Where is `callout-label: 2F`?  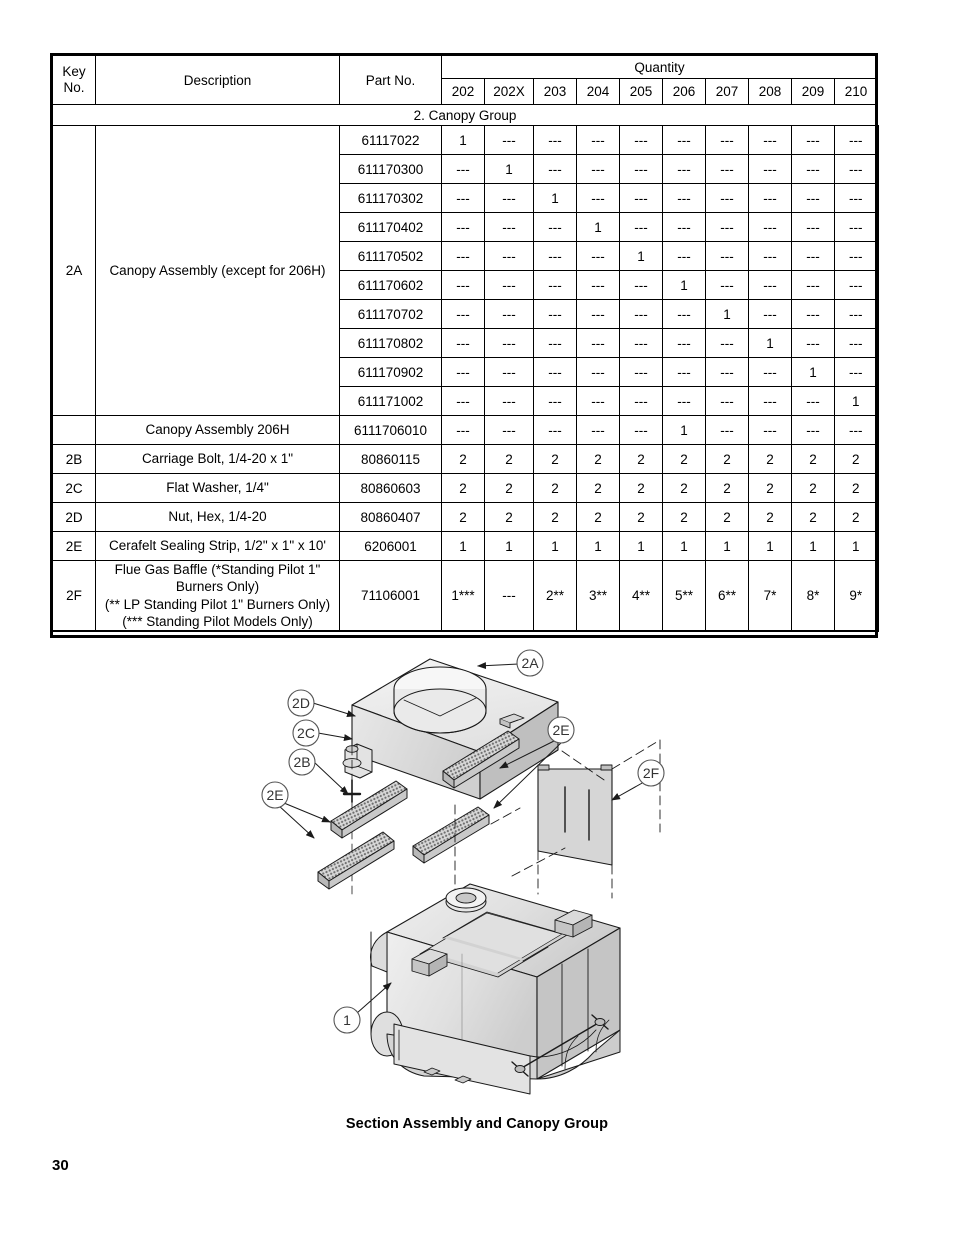
callout-label: 2F is located at coordinates (651, 773).